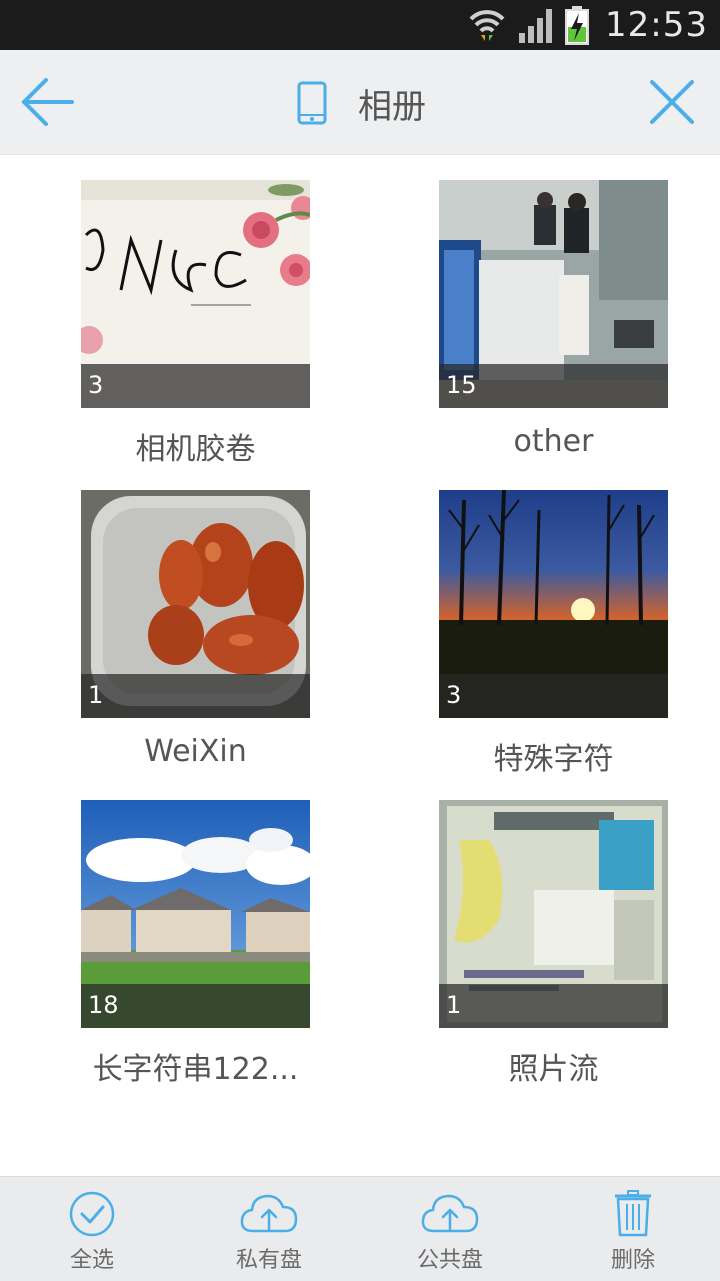 This screenshot has height=1281, width=720. I want to click on delete-label: 删除, so click(632, 1260).